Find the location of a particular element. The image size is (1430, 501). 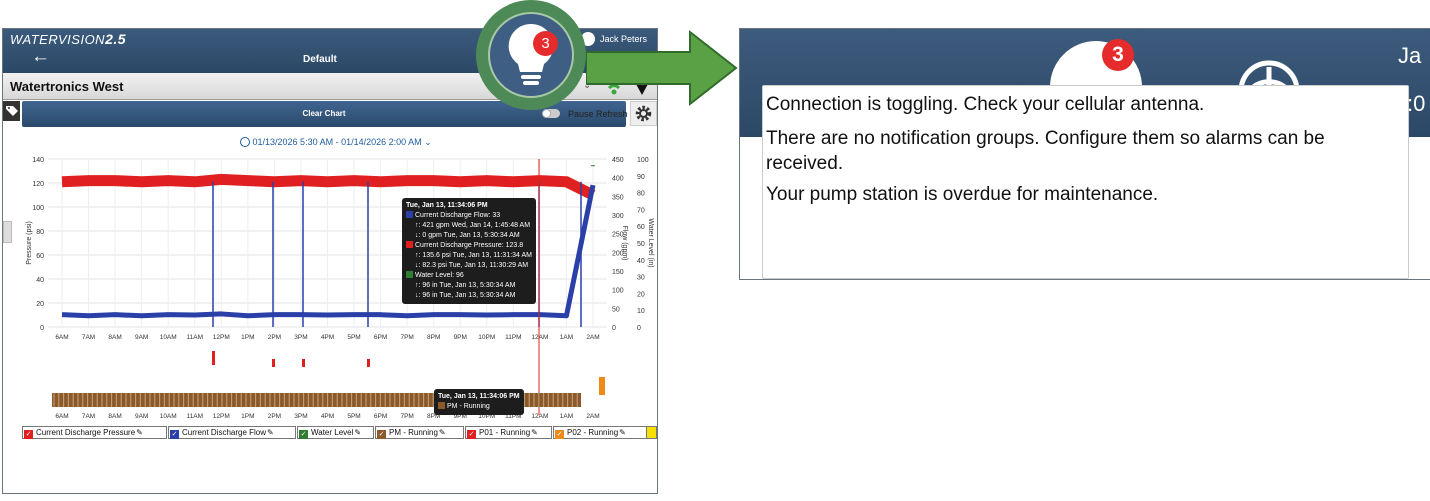

level-tick-label: 60 is located at coordinates (641, 227).